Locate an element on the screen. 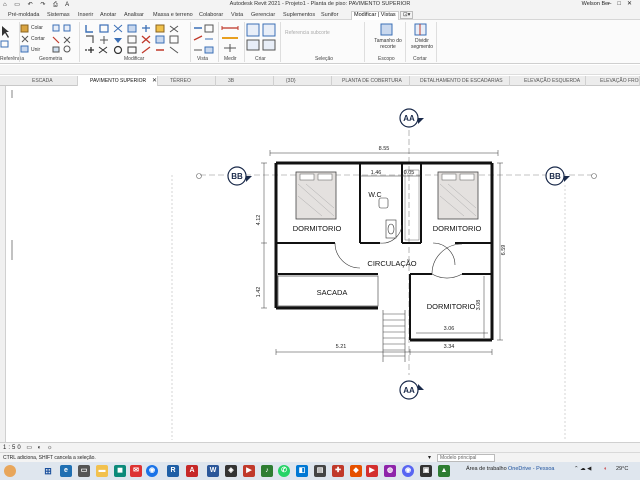 The width and height of the screenshot is (640, 480). weather-tray-icon: ◐ is located at coordinates (605, 469).